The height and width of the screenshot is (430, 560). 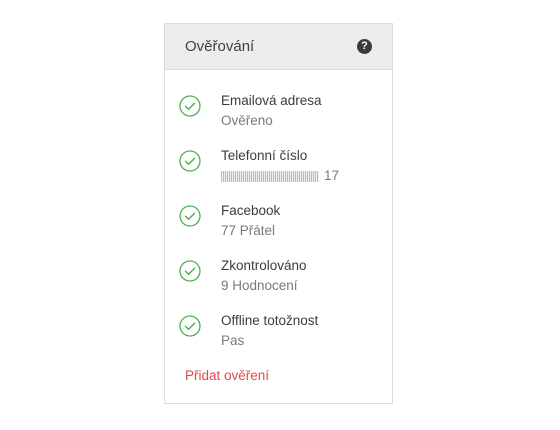 I want to click on verification-item-phone: Telefonní číslo 17, so click(x=278, y=173).